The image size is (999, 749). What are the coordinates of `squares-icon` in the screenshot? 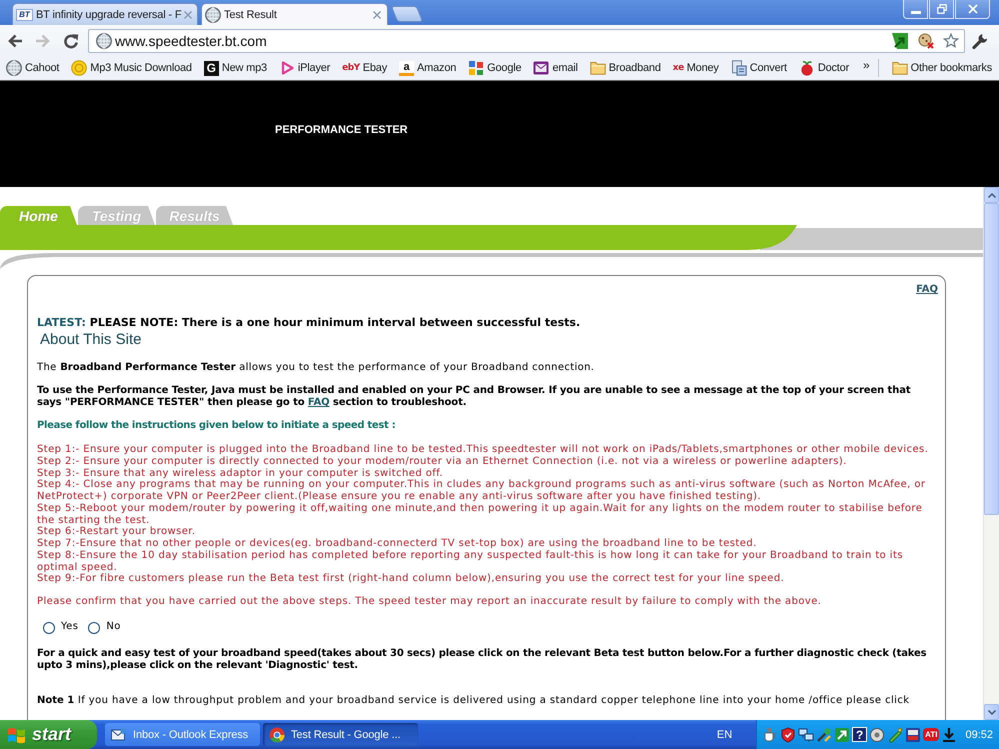 It's located at (476, 68).